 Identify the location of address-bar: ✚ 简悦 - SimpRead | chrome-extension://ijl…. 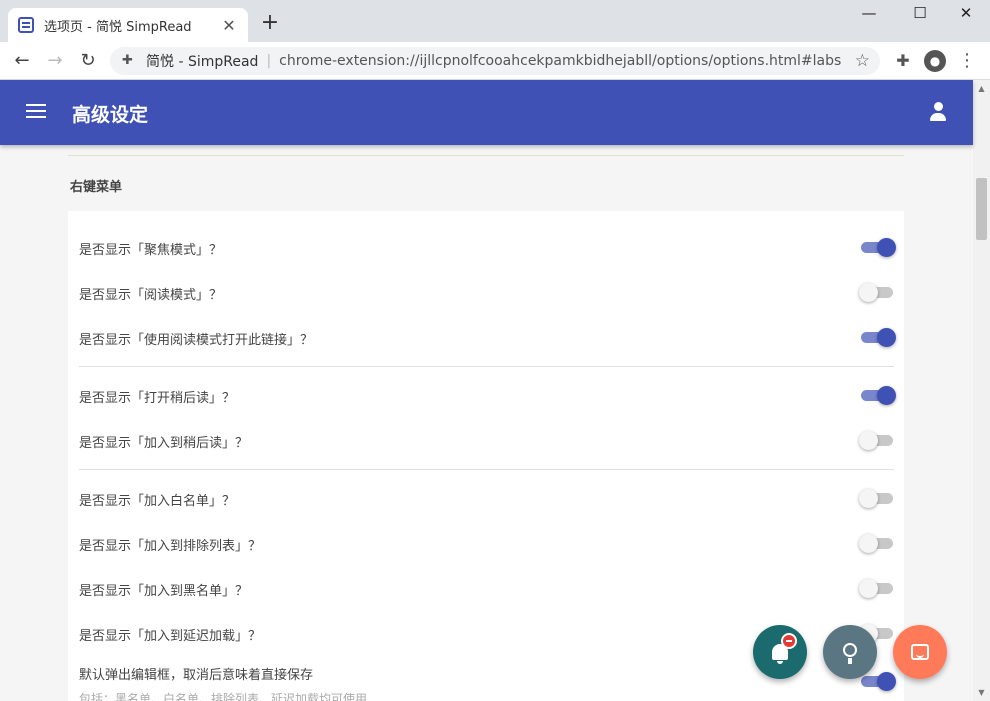
(495, 61).